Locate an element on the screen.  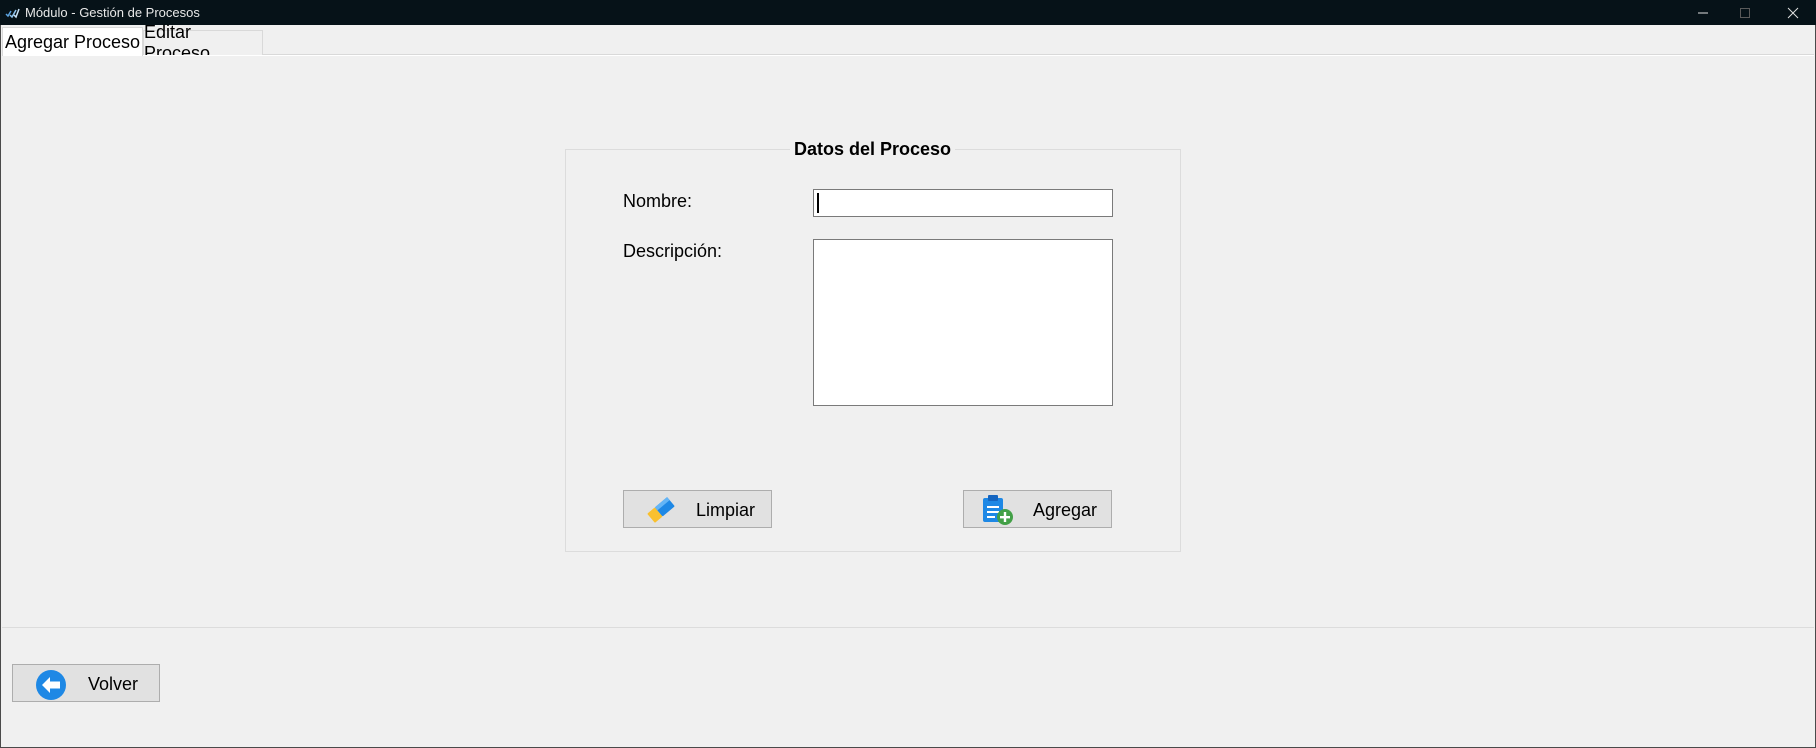
minimize-button is located at coordinates (1703, 12).